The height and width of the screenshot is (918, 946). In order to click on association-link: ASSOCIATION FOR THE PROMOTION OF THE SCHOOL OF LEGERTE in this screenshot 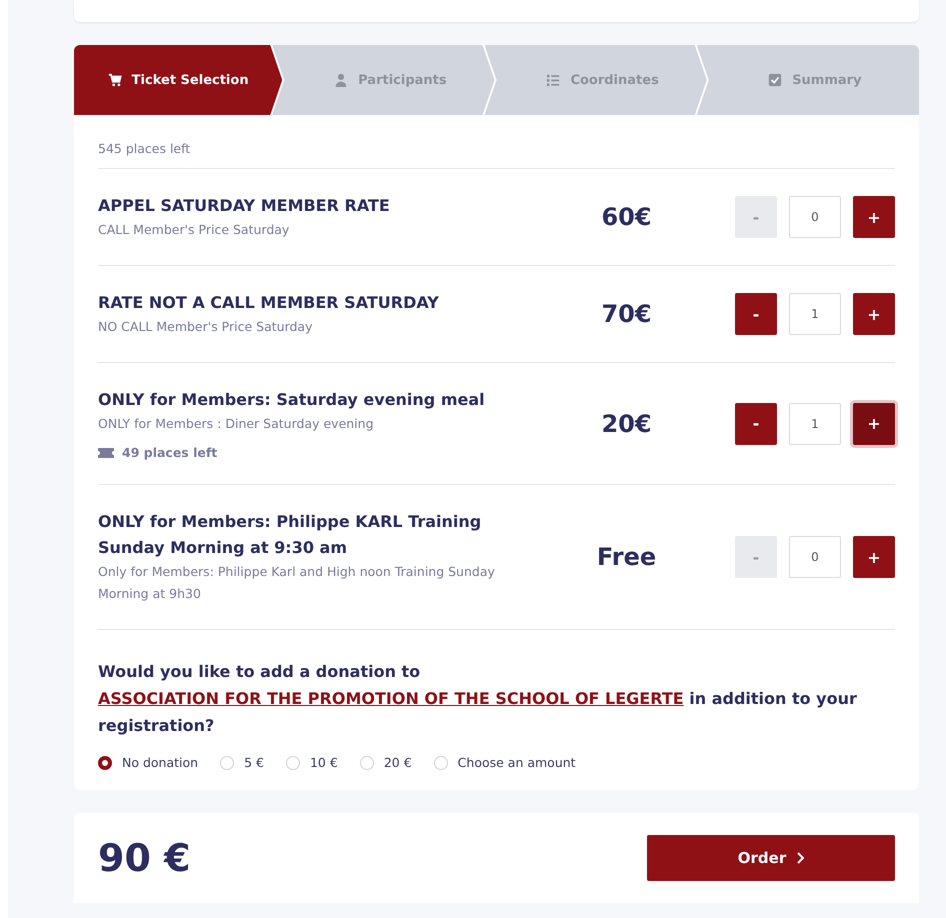, I will do `click(391, 698)`.